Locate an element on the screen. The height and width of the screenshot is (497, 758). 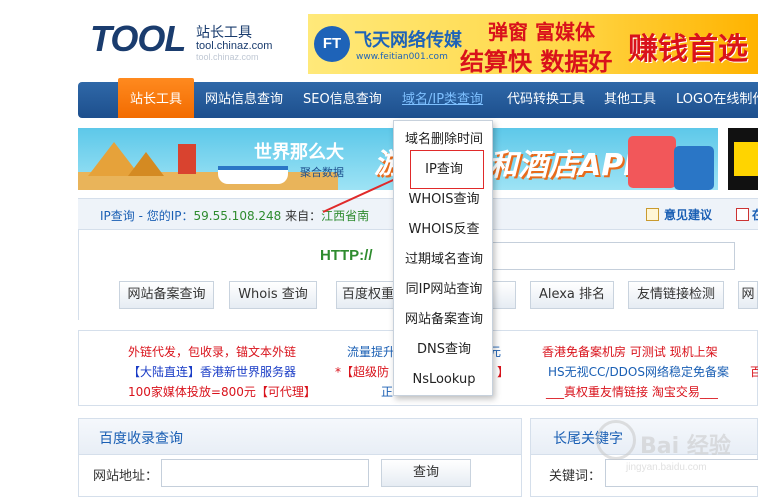
quick-btn-alexa: Alexa 排名 is located at coordinates (572, 295).